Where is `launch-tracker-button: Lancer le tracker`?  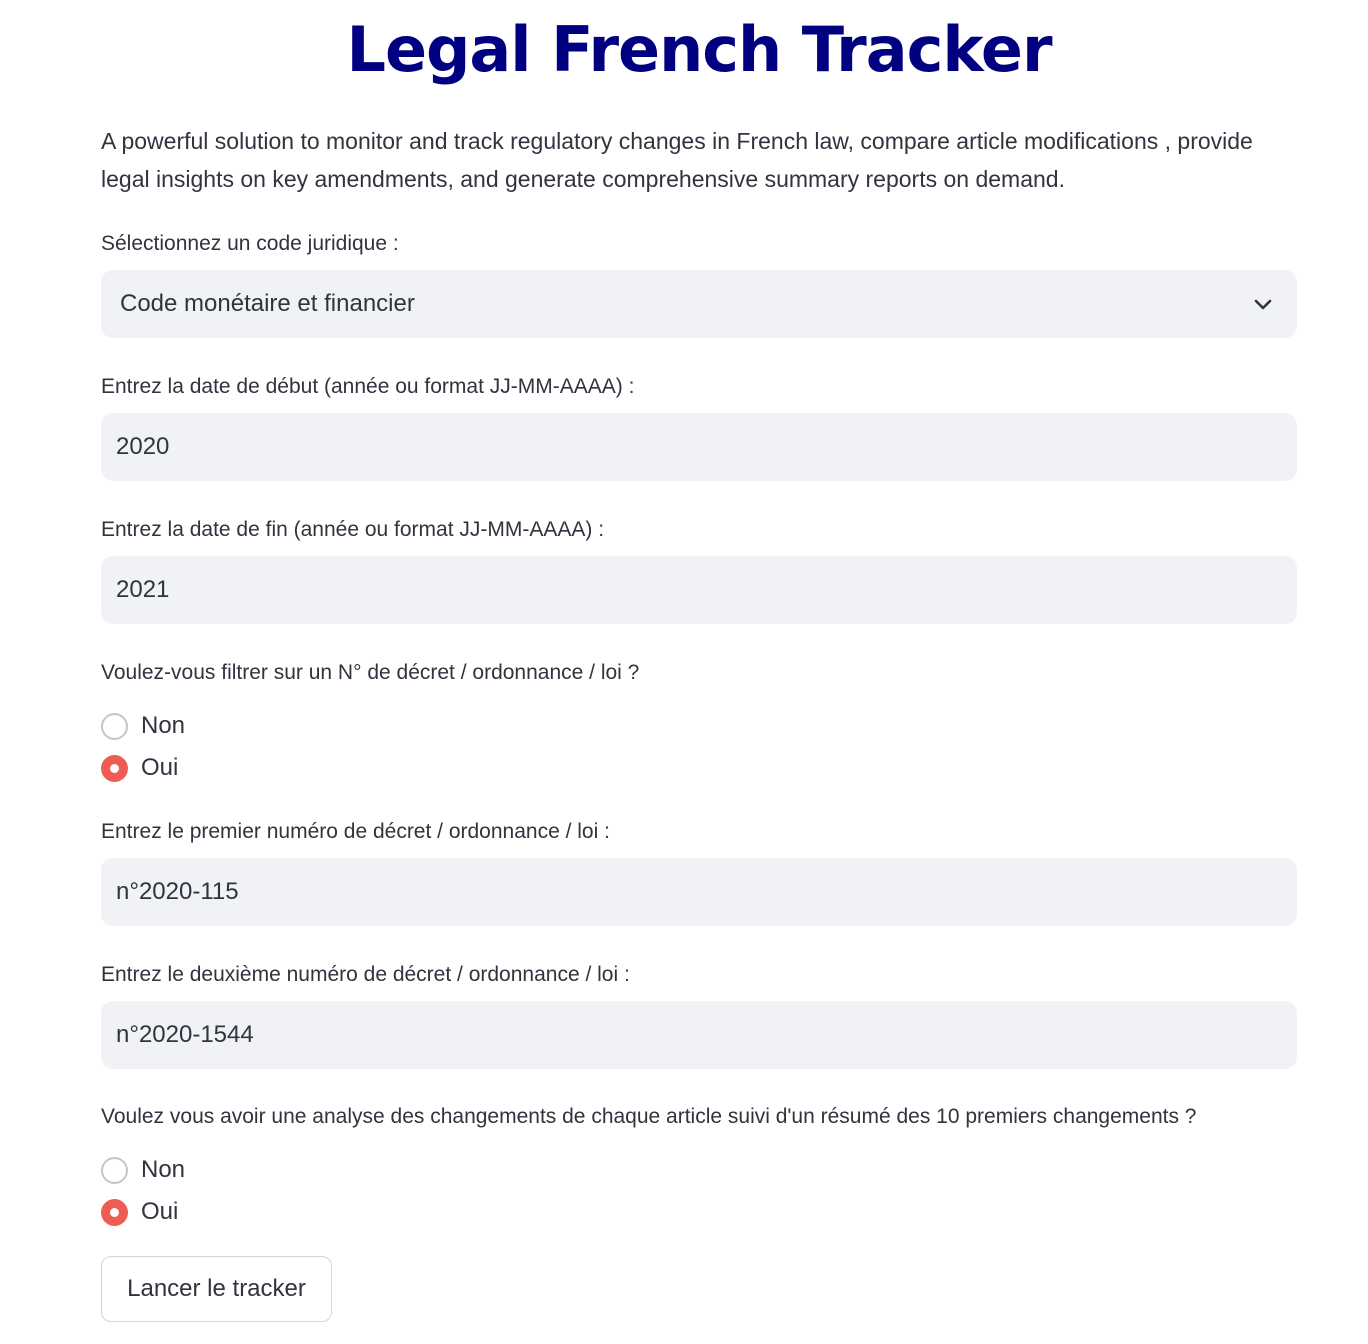
launch-tracker-button: Lancer le tracker is located at coordinates (216, 1289).